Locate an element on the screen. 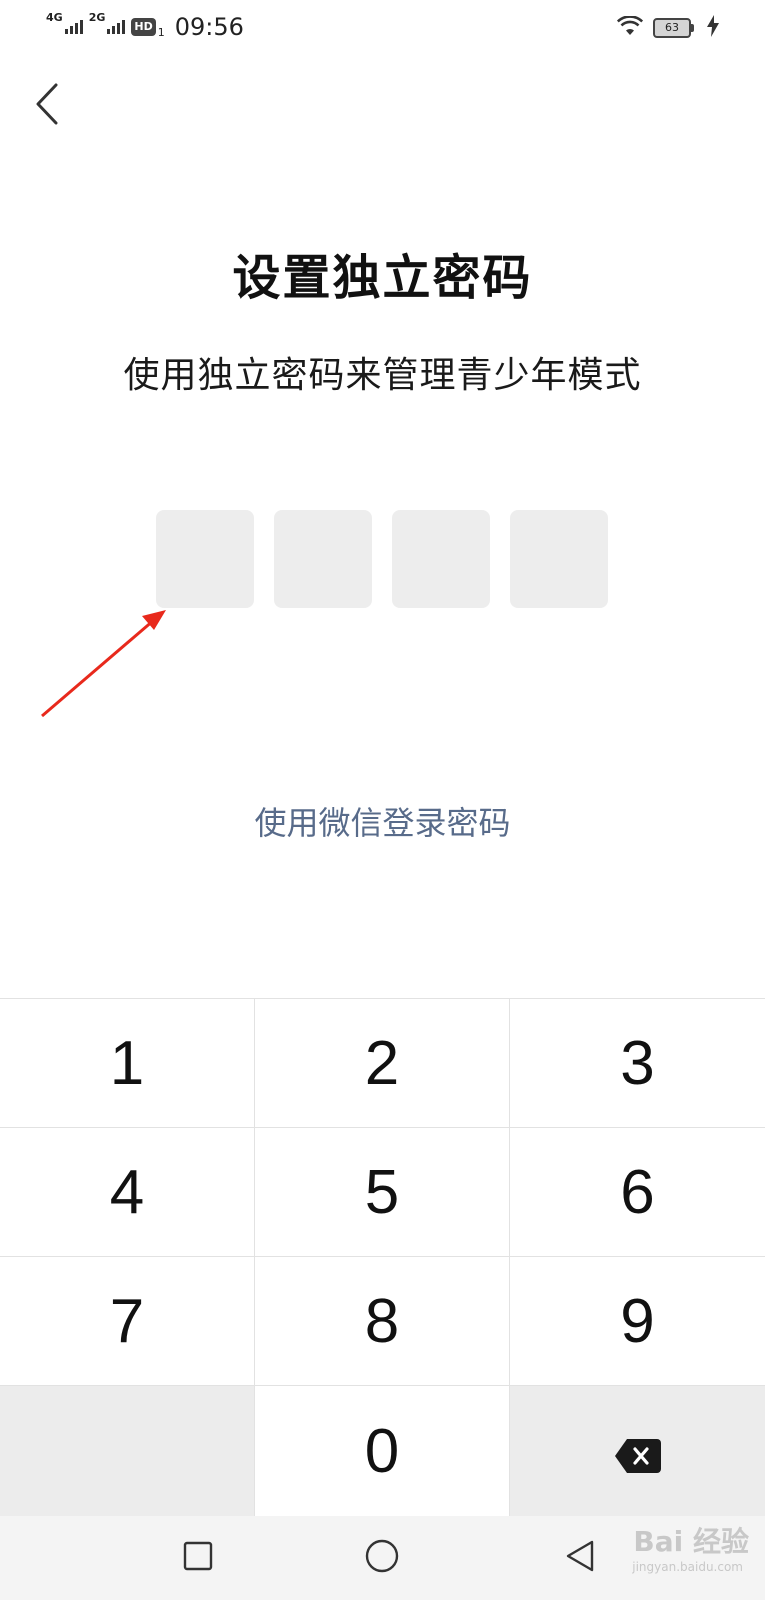  backspace-icon is located at coordinates (637, 1451).